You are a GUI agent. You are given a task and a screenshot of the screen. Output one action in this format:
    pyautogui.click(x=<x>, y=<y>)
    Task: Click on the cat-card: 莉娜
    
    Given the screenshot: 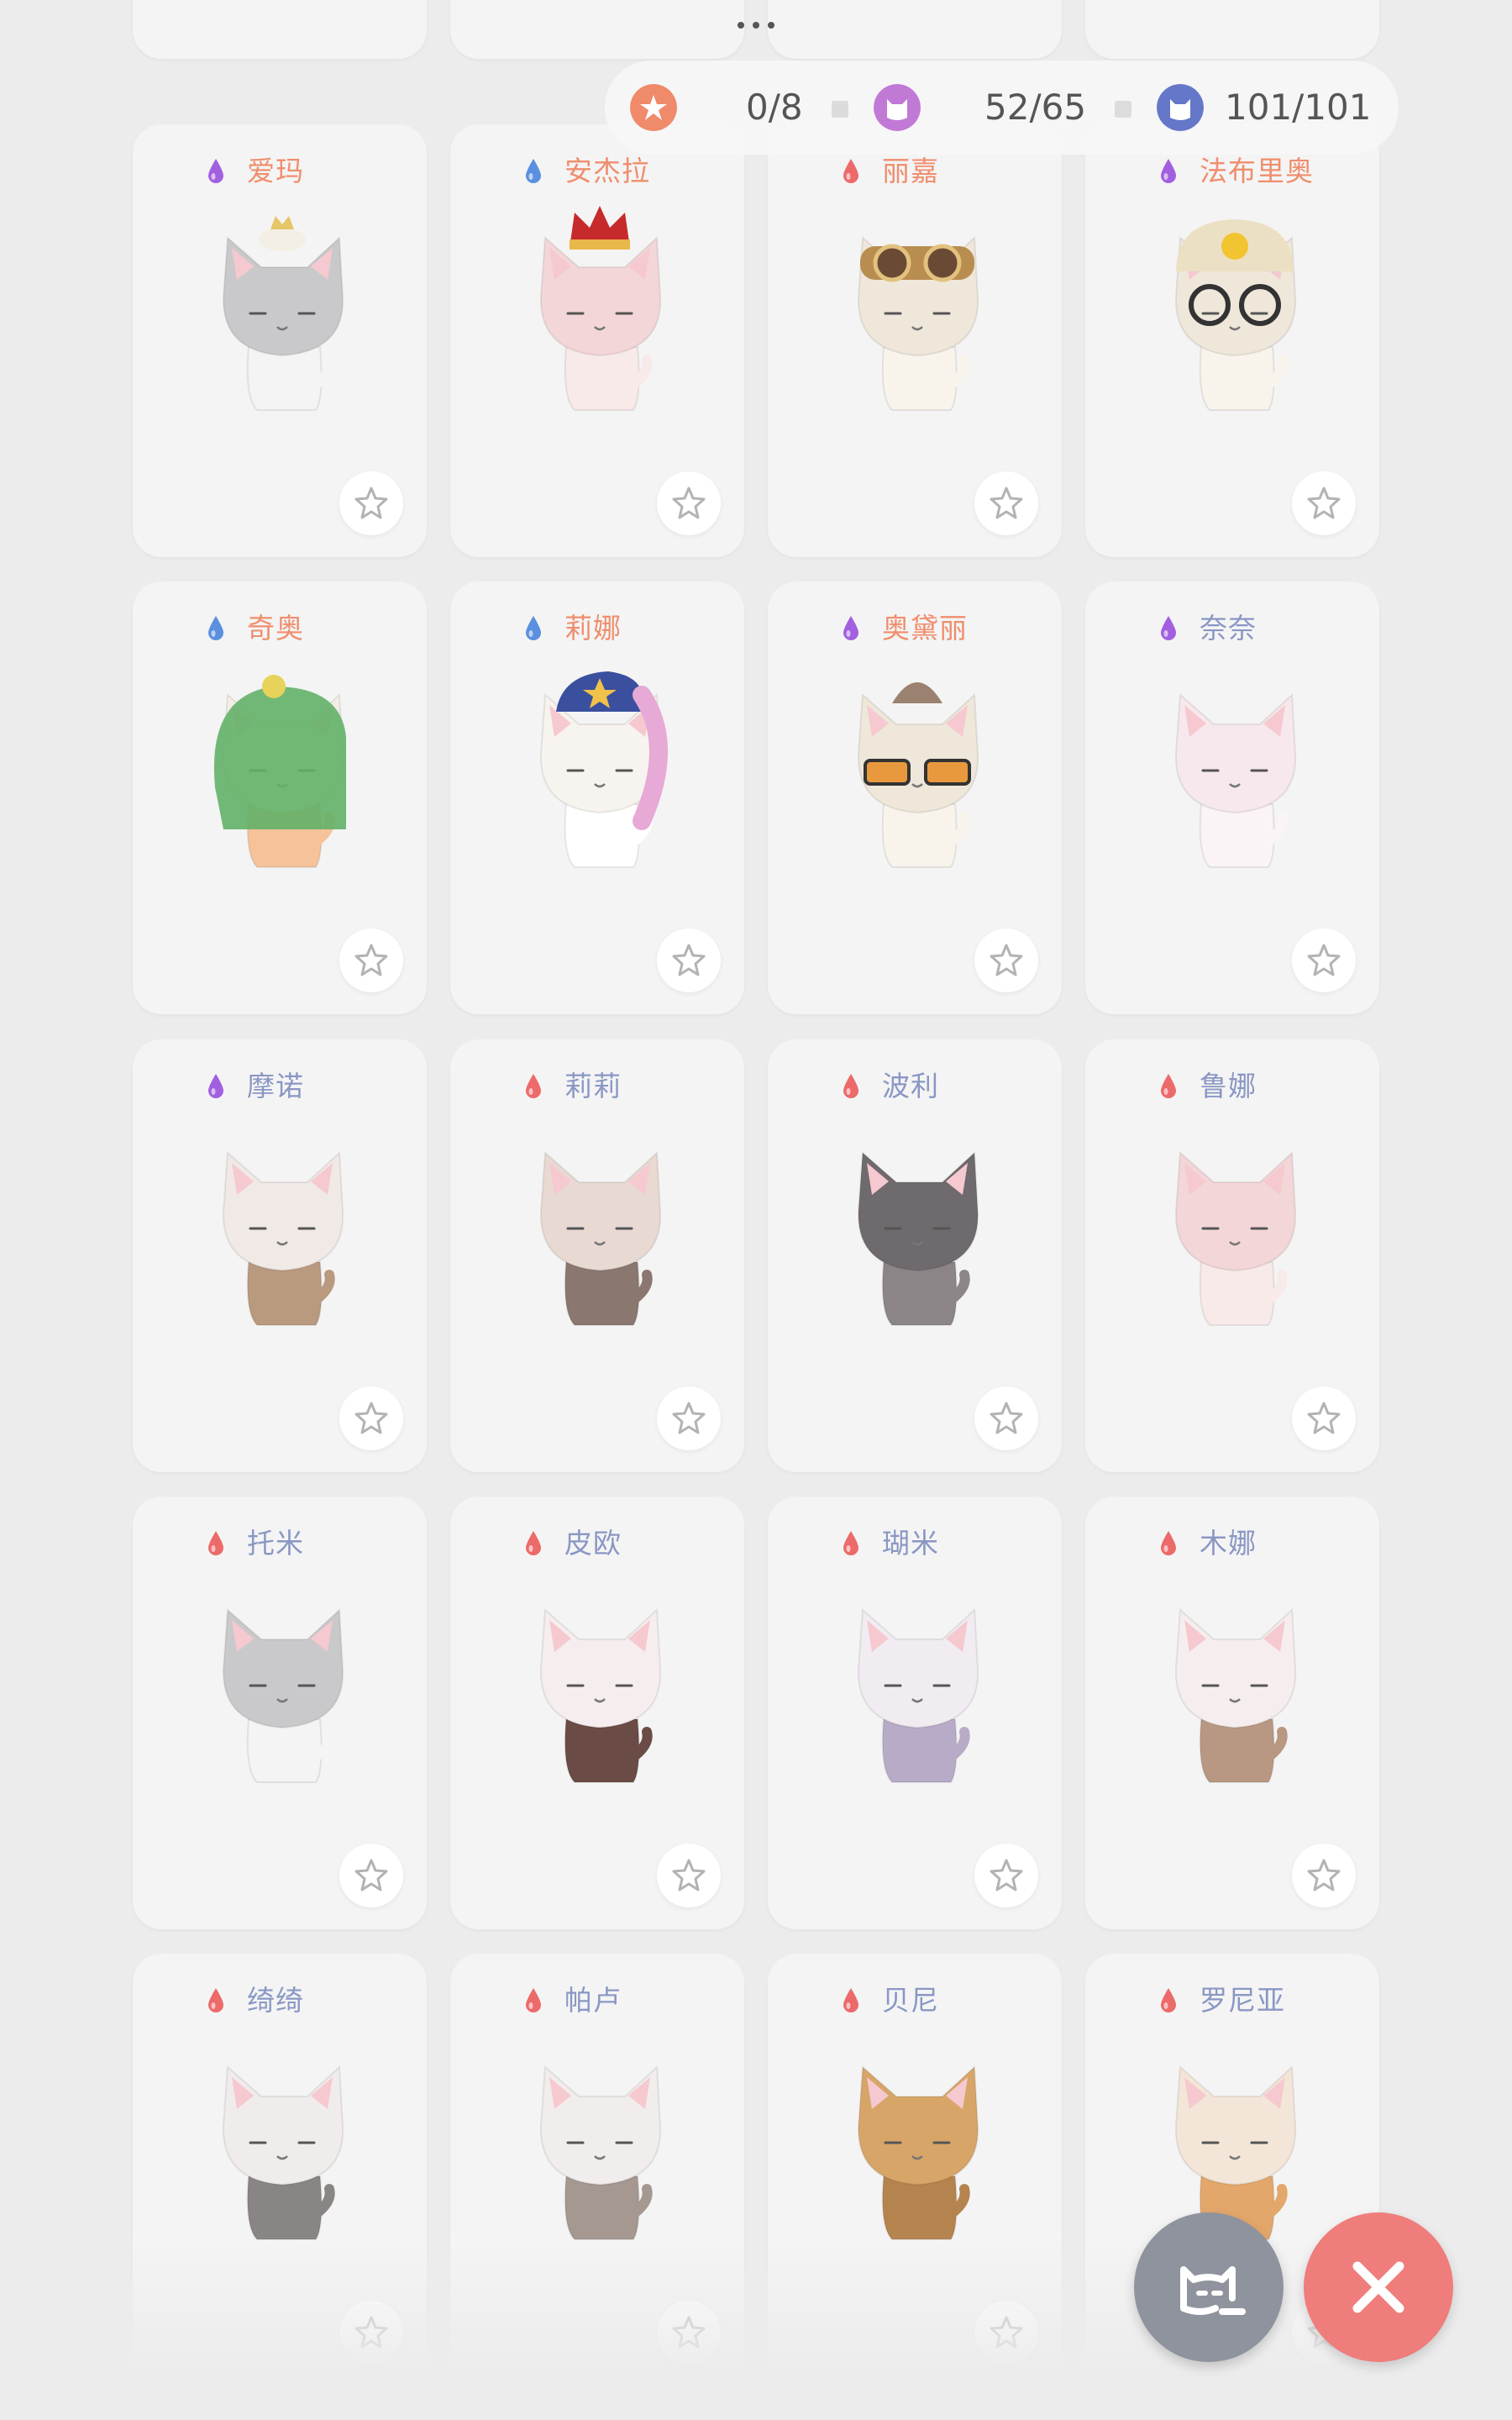 What is the action you would take?
    pyautogui.click(x=597, y=797)
    